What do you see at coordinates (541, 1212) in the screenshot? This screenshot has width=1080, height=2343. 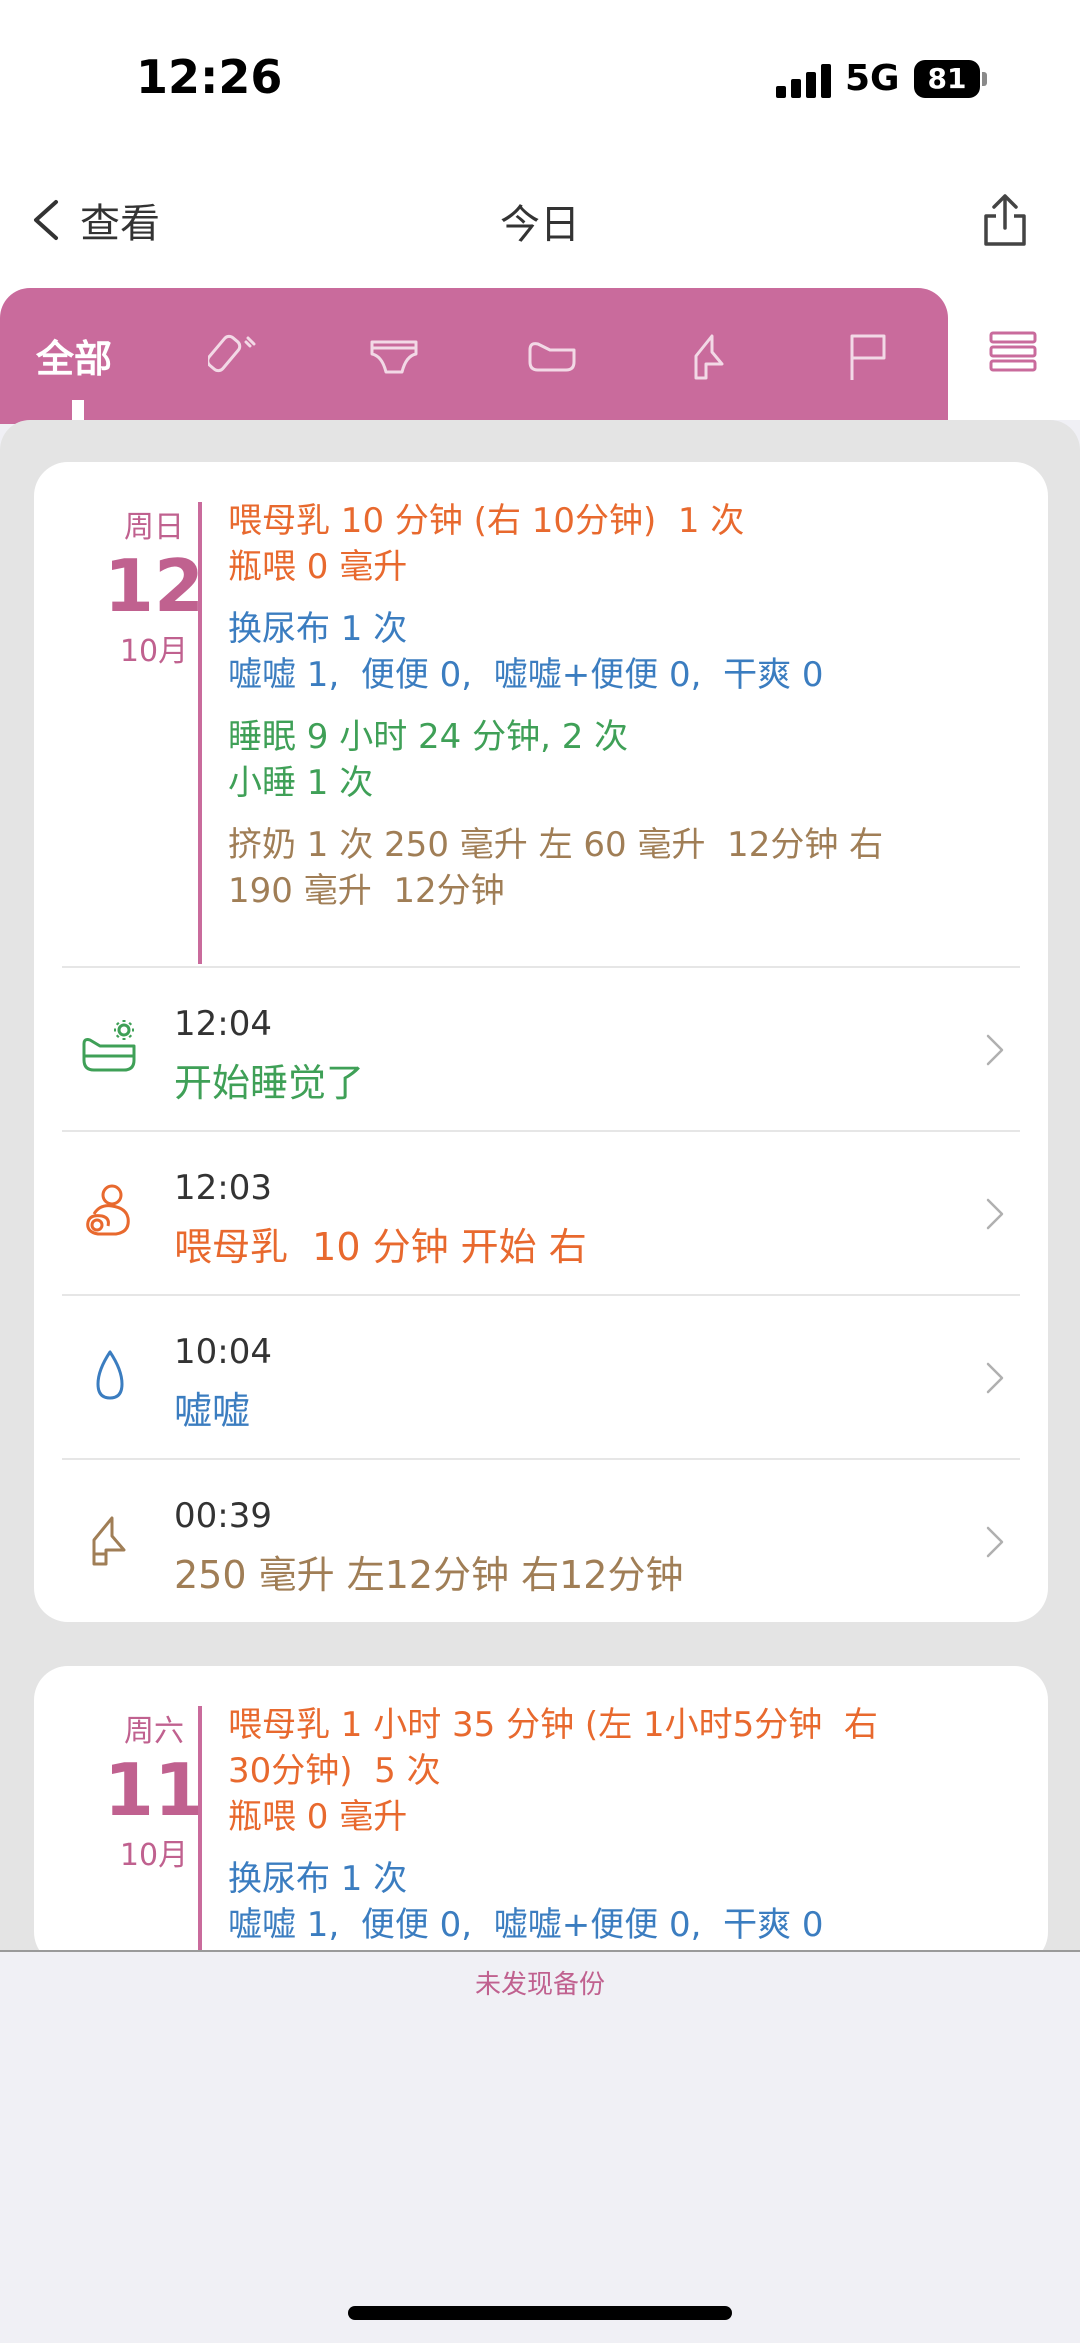 I see `list-item: 12:03 喂母乳 10 分钟 开始 右` at bounding box center [541, 1212].